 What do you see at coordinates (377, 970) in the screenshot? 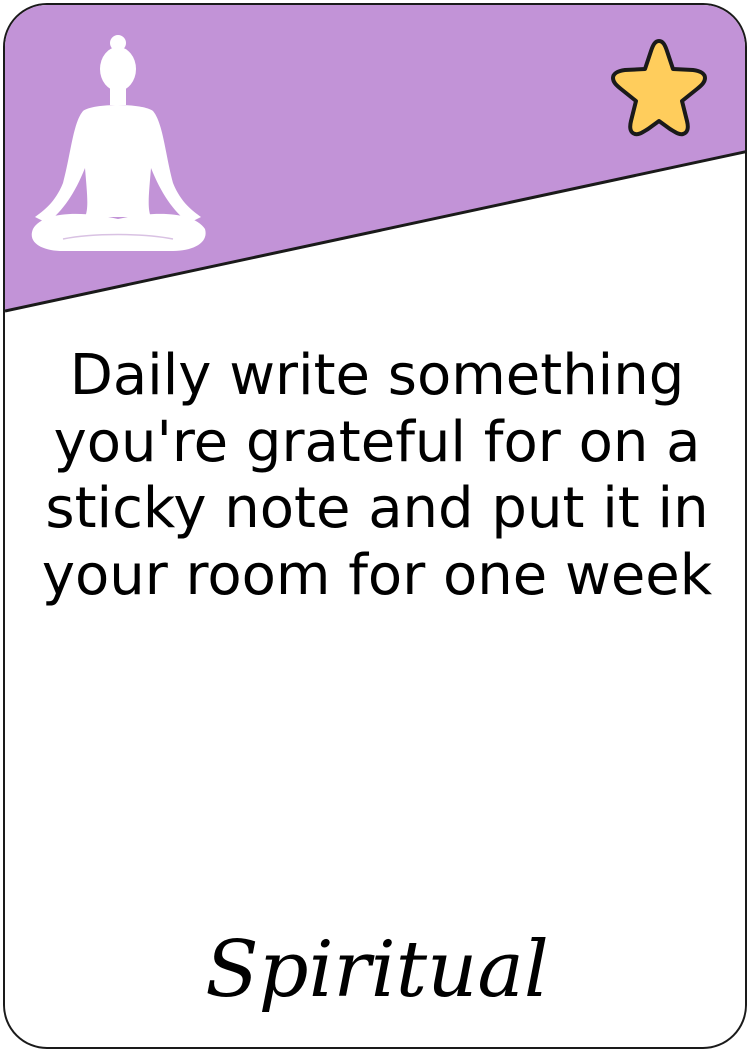
I see `category-label: Spiritual` at bounding box center [377, 970].